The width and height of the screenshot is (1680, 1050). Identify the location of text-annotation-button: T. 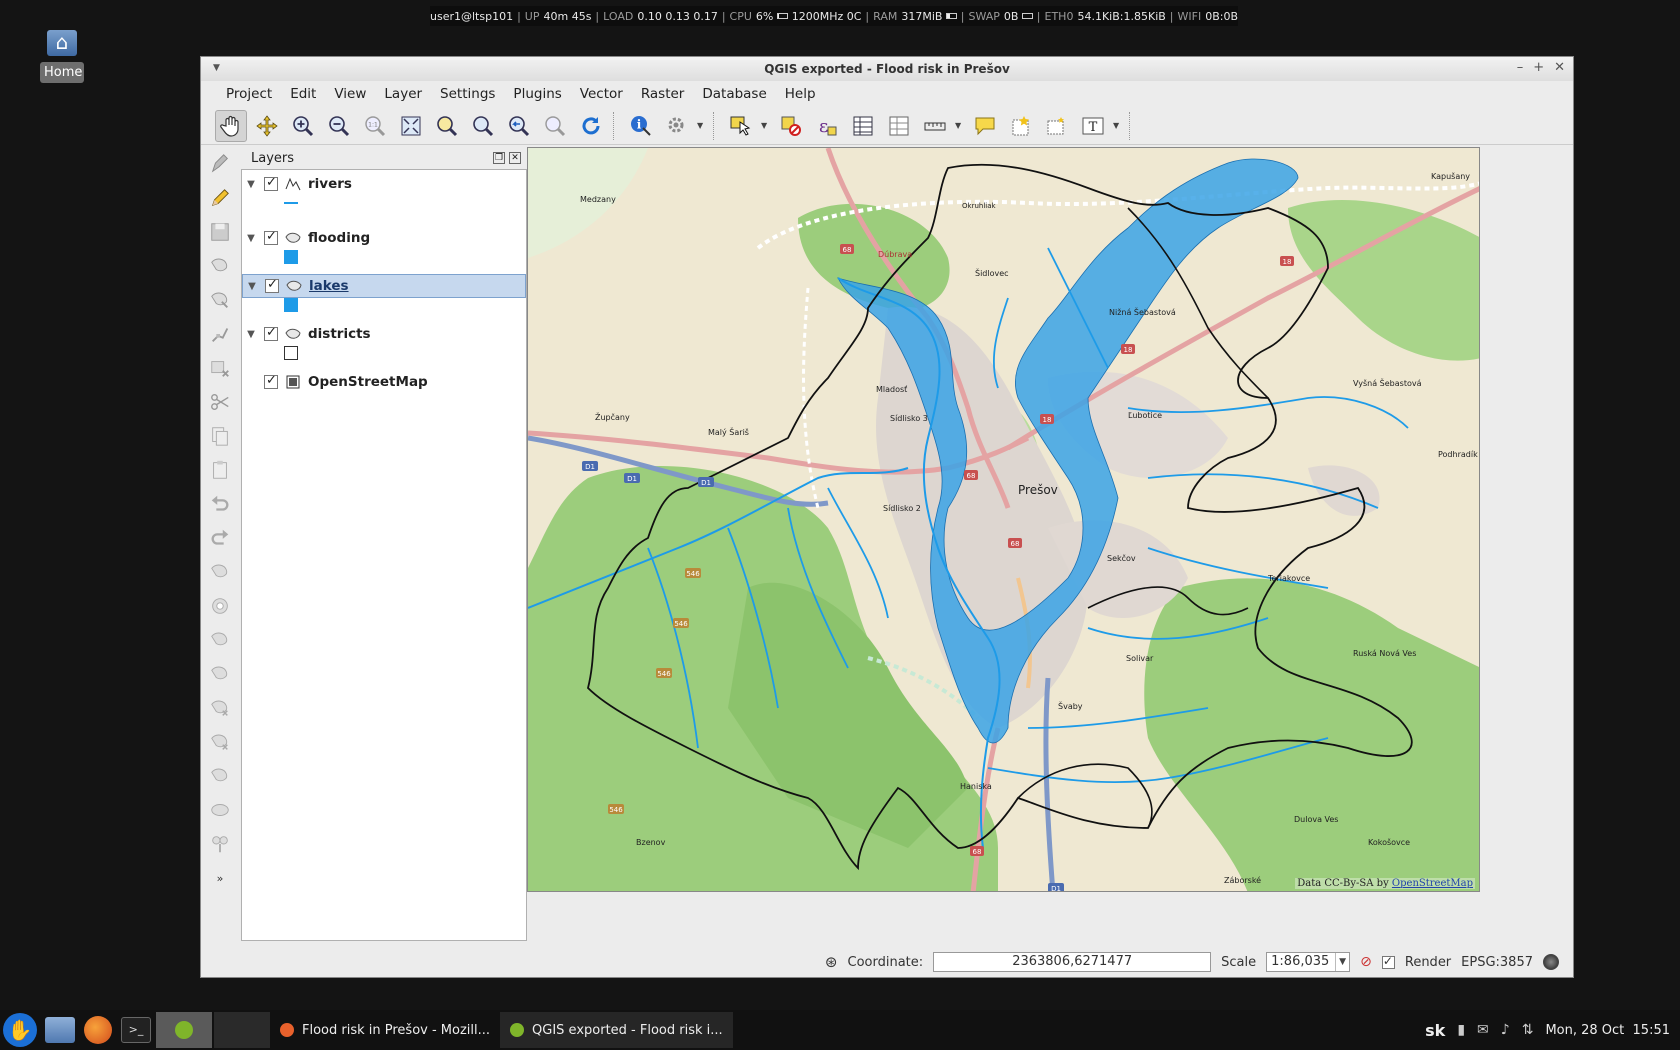
(1093, 126).